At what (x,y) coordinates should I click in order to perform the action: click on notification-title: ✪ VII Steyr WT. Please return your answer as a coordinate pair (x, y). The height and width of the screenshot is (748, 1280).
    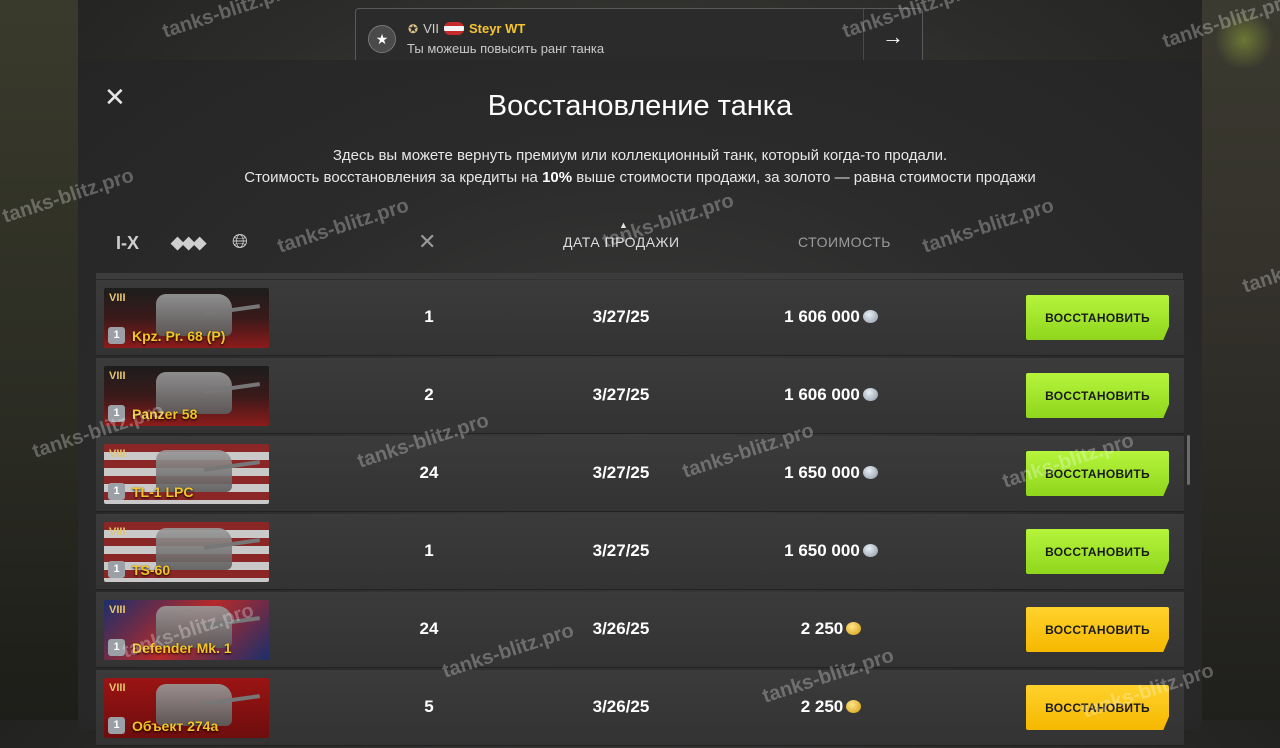
    Looking at the image, I should click on (466, 28).